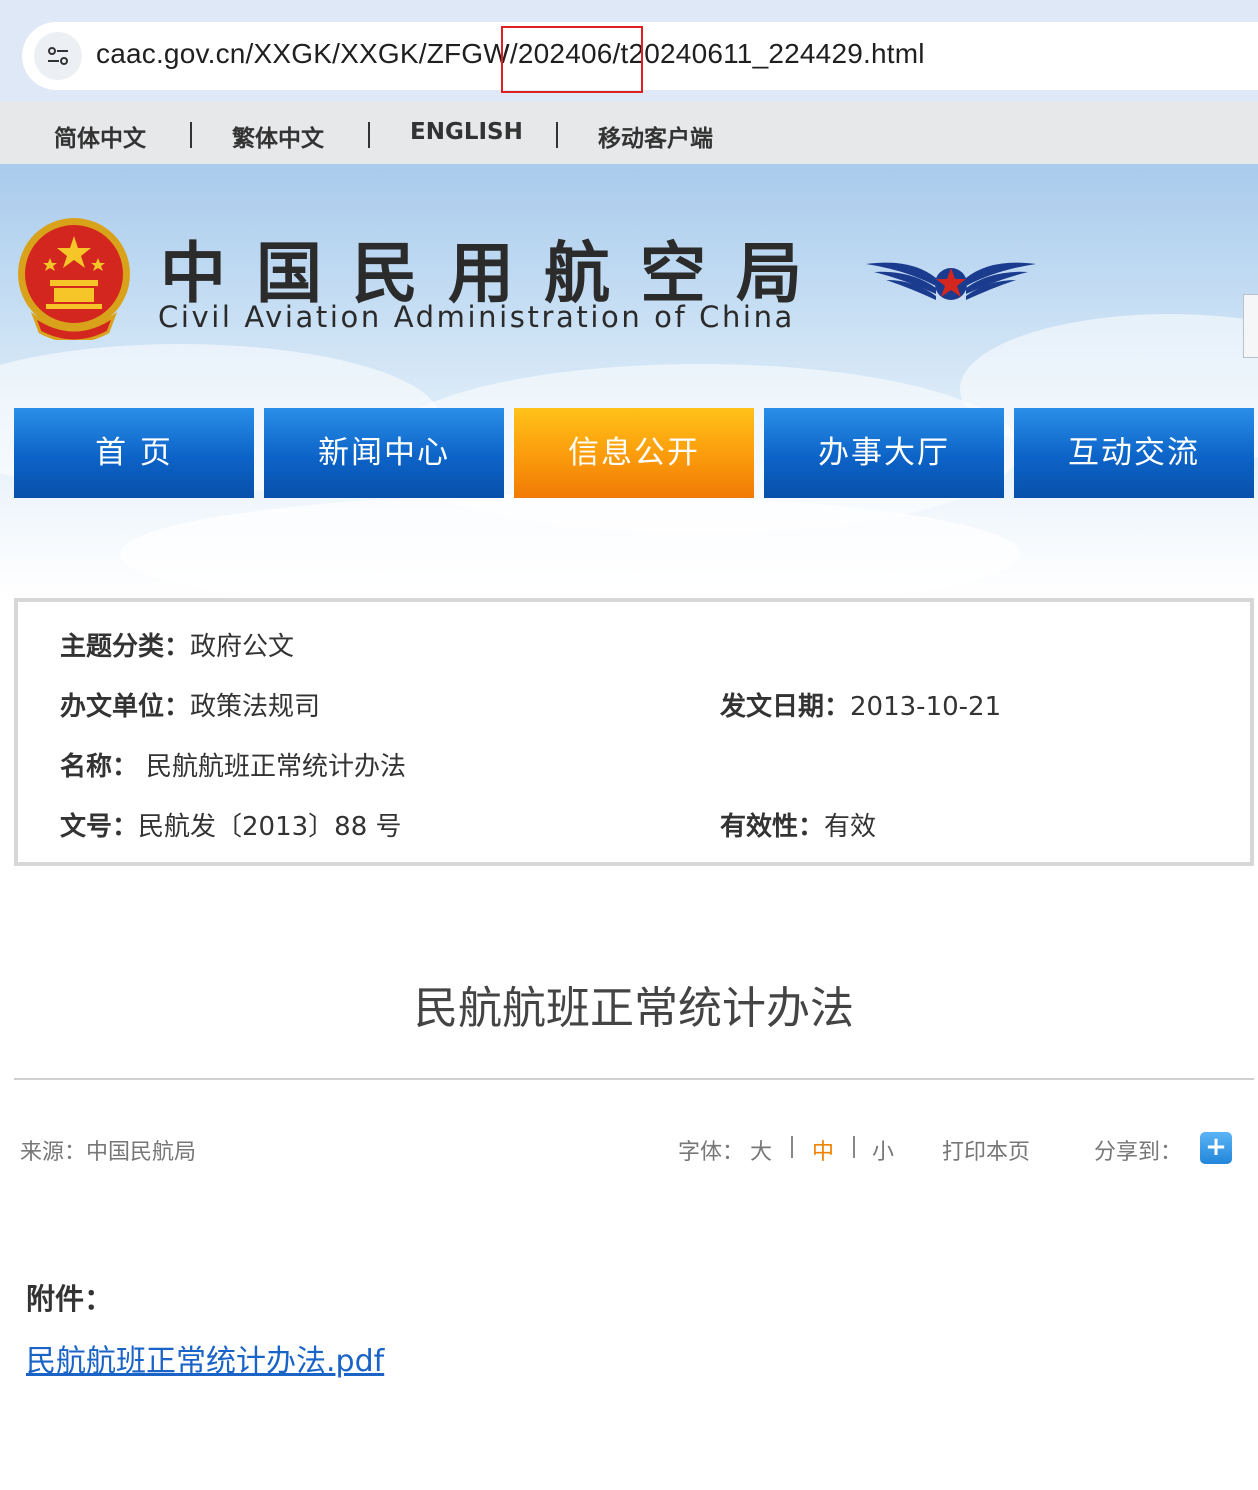 This screenshot has width=1258, height=1490. Describe the element at coordinates (141, 1152) in the screenshot. I see `source-value: 中国民航局` at that location.